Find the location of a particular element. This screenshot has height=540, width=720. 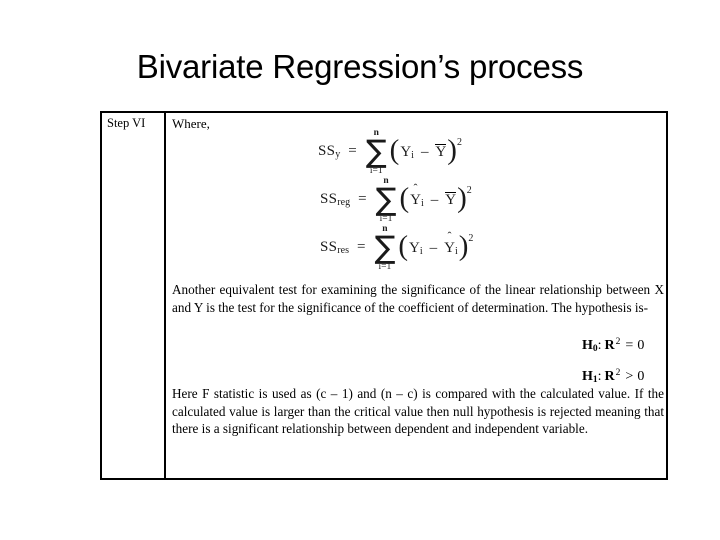

hypothesis-block: H0: R2 = 0 H1: R2 >0 is located at coordinates (613, 361).